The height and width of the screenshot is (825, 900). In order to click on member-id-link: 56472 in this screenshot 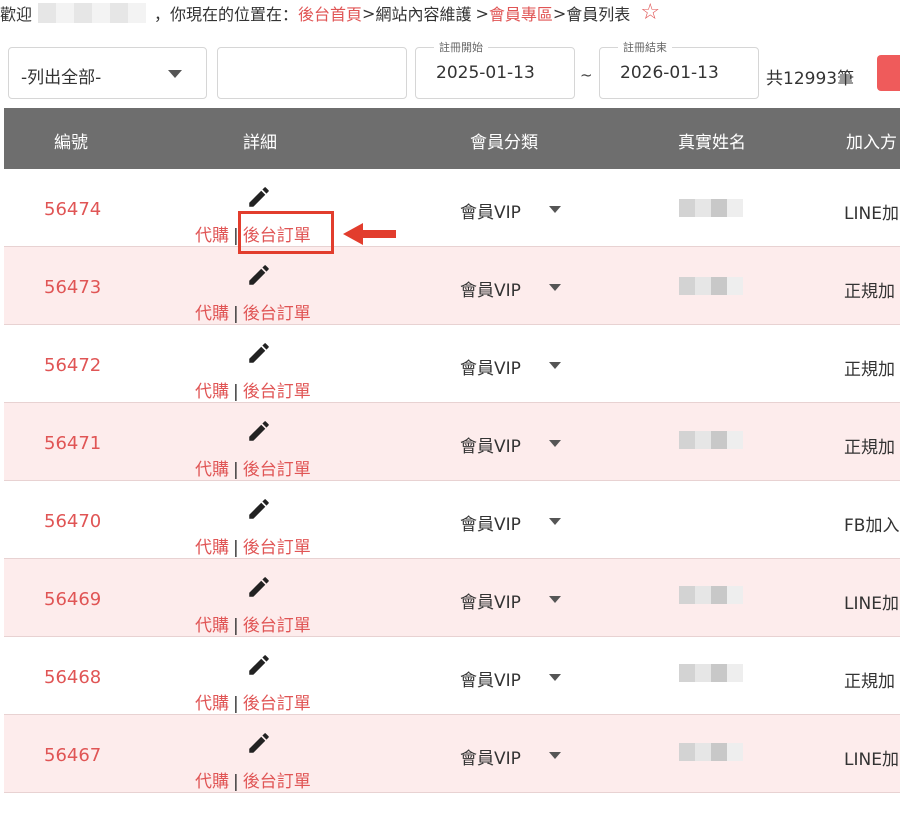, I will do `click(72, 365)`.